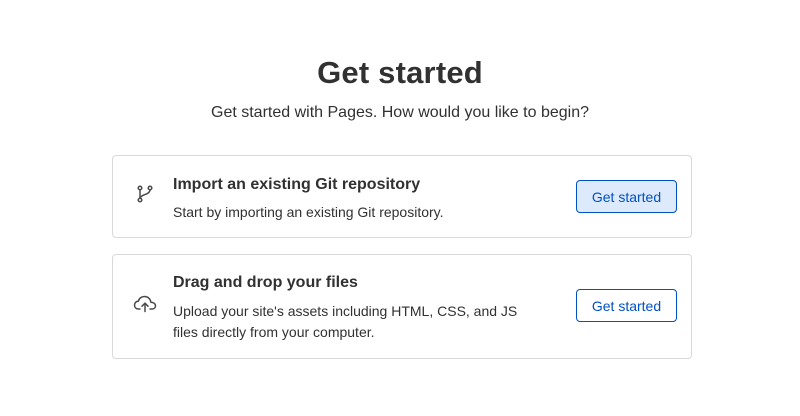 Image resolution: width=800 pixels, height=416 pixels. Describe the element at coordinates (145, 194) in the screenshot. I see `git-branch-icon` at that location.